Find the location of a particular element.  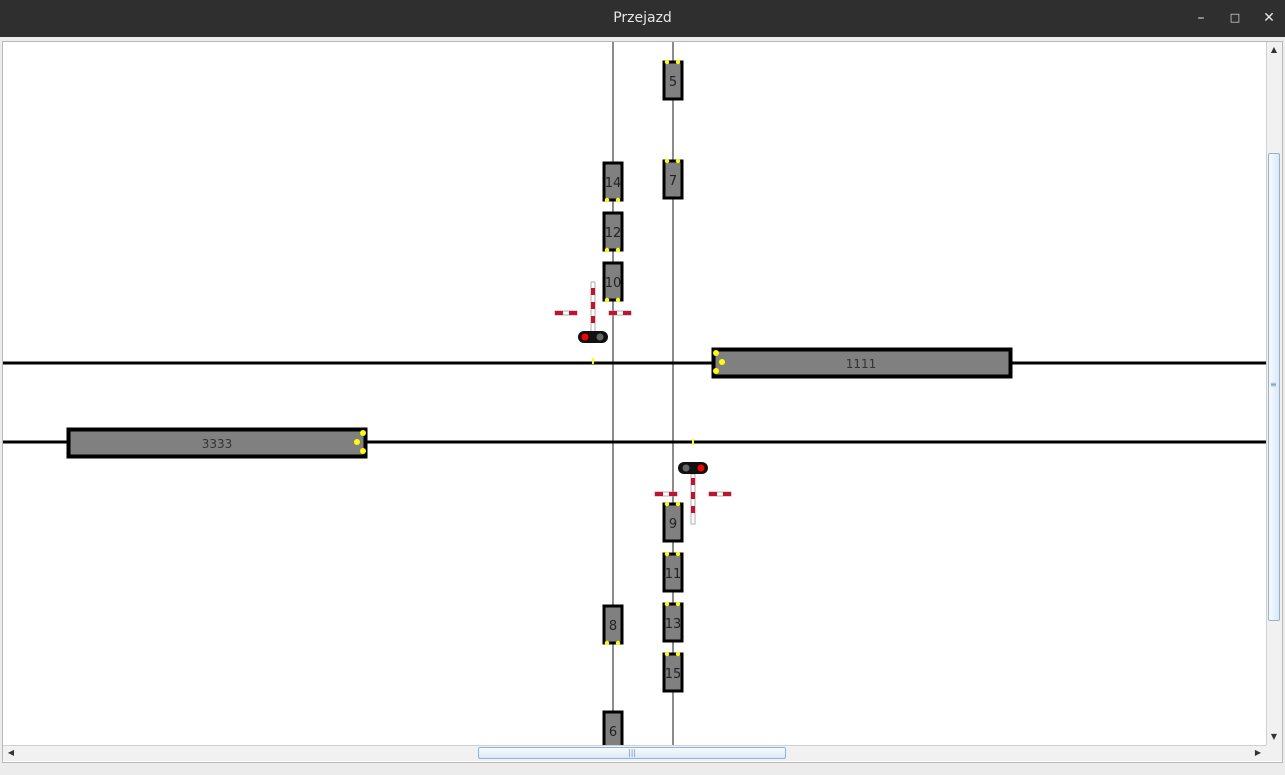

maximize-icon: □ is located at coordinates (1235, 18).